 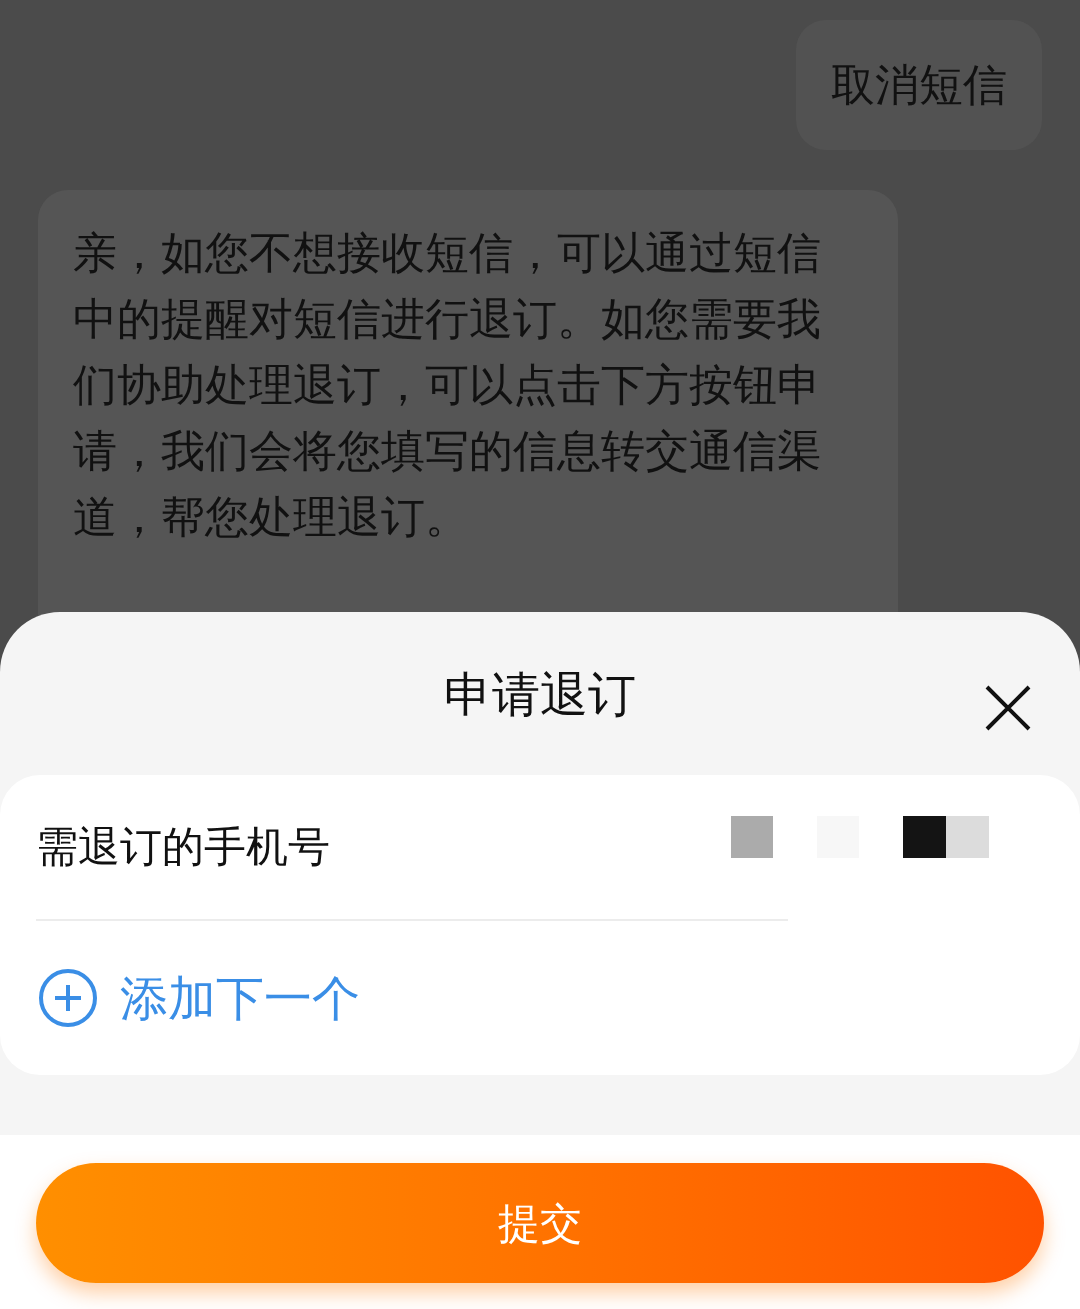 What do you see at coordinates (68, 998) in the screenshot?
I see `plus-circle-icon` at bounding box center [68, 998].